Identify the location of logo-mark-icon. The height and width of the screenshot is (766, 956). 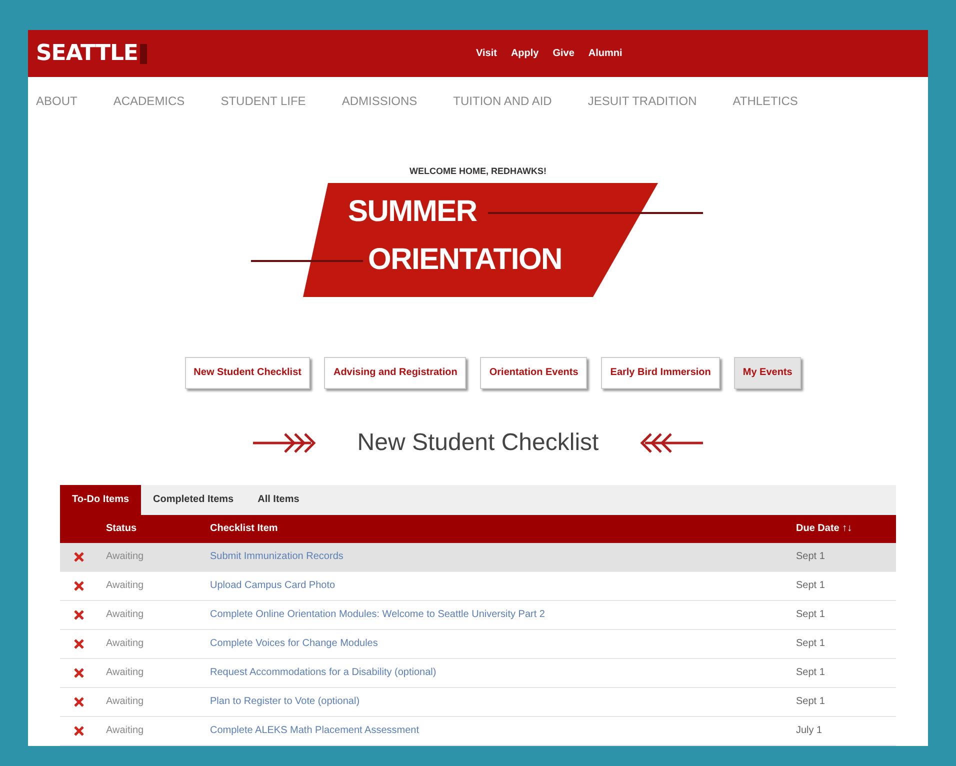
(143, 54).